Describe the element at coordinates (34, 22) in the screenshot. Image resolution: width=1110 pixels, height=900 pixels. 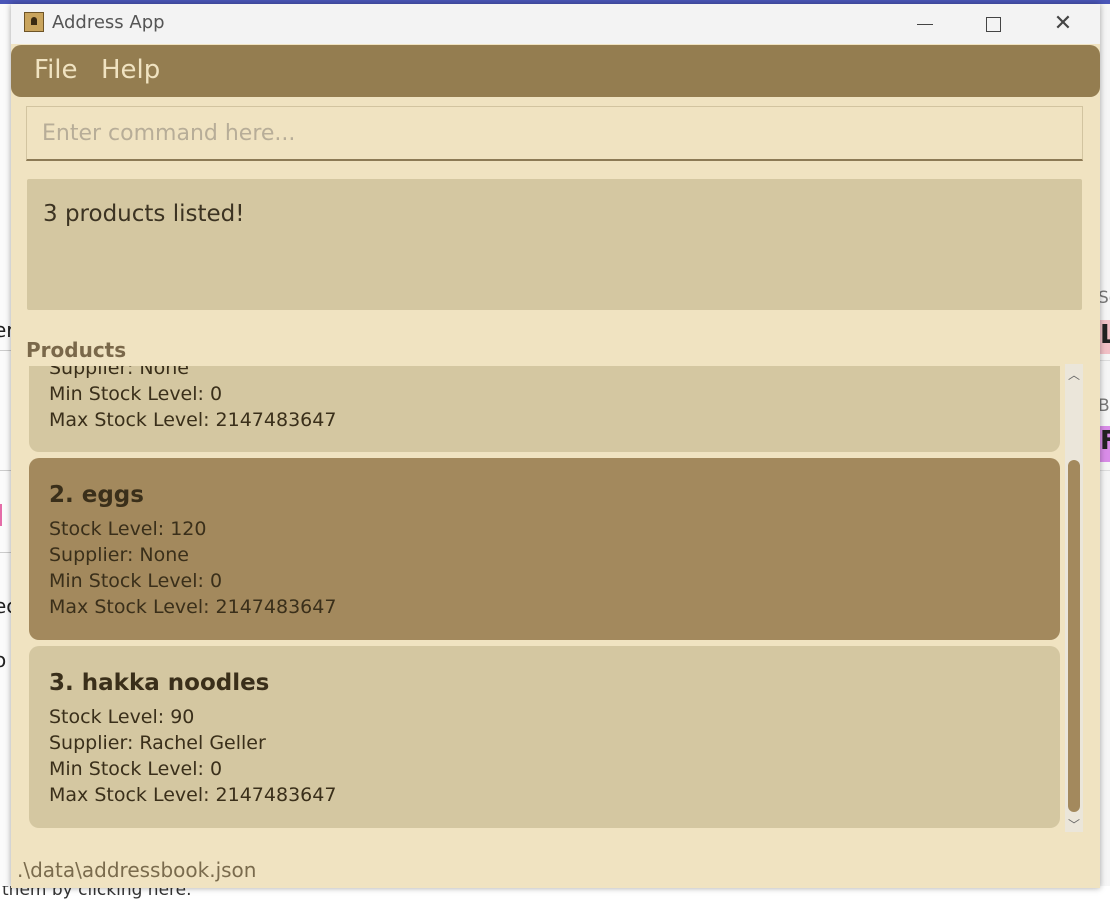
I see `contact-book-icon` at that location.